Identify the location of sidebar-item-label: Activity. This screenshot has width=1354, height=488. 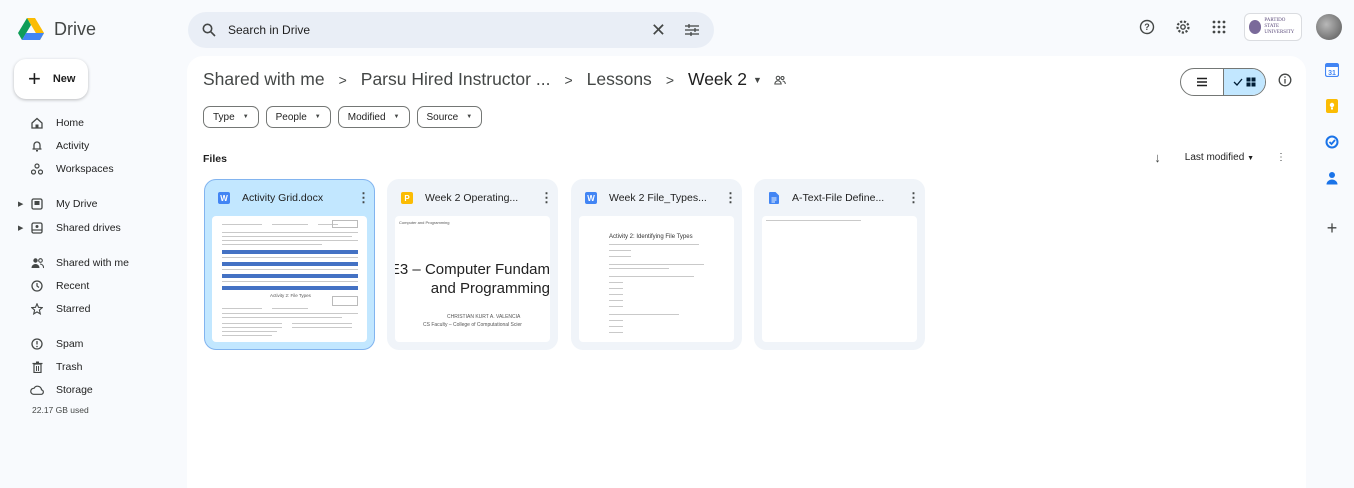
(73, 146).